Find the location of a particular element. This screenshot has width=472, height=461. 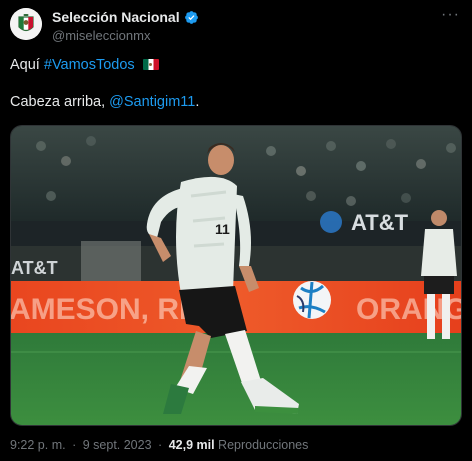

author-name-row: Selección Nacional is located at coordinates (125, 17).